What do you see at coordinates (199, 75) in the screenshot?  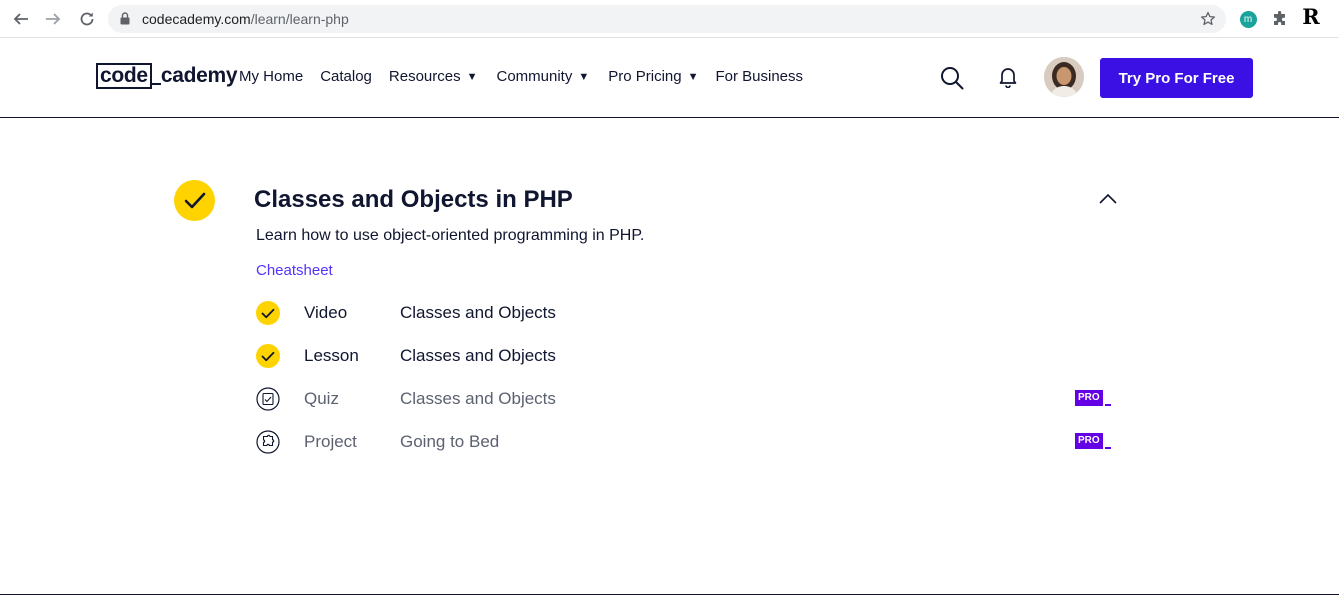 I see `logo-rest: cademy` at bounding box center [199, 75].